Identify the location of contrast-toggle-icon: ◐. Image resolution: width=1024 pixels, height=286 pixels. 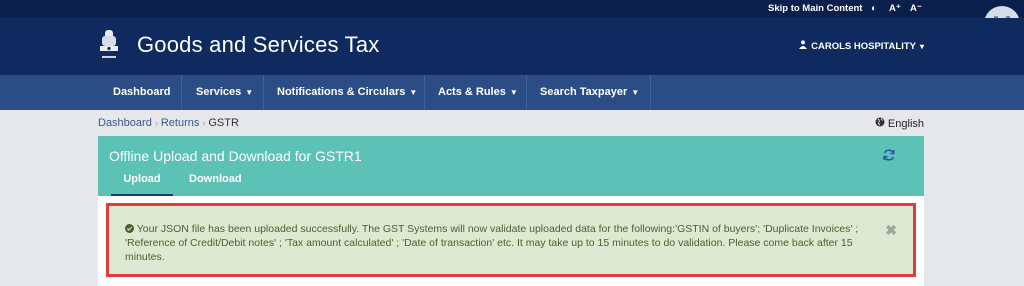
(874, 8).